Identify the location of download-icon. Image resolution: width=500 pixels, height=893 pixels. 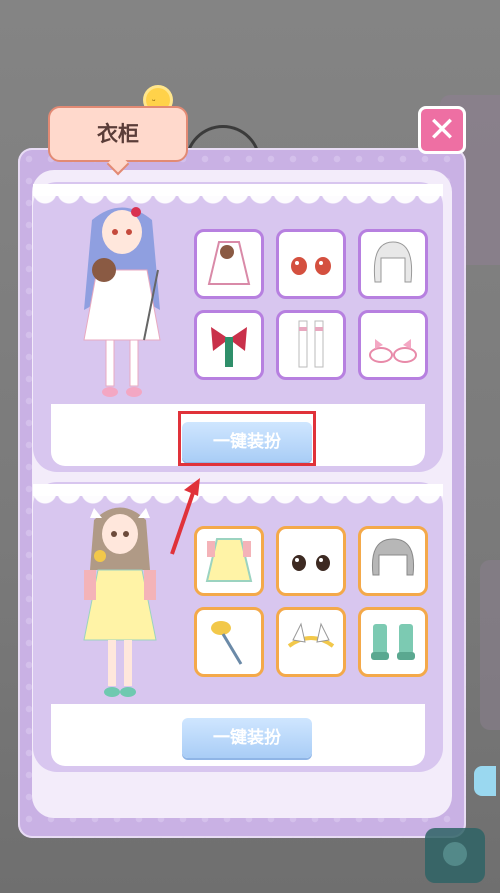
(455, 854).